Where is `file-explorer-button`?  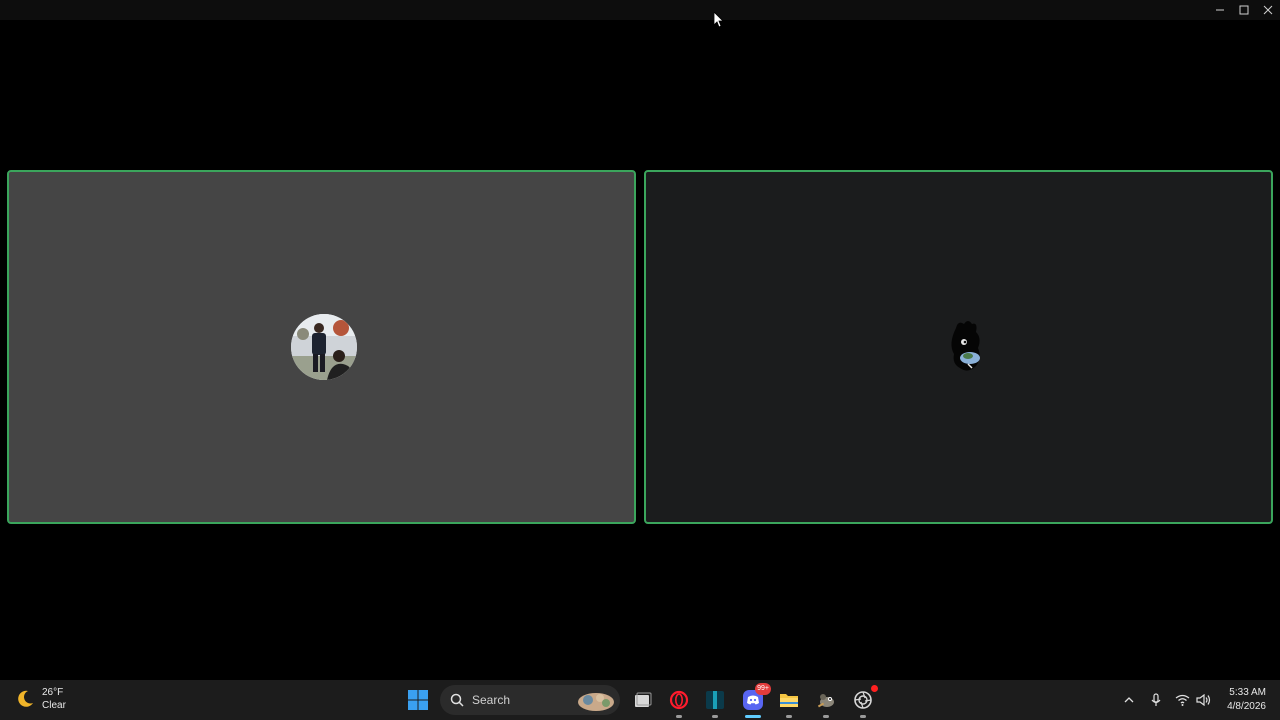
file-explorer-button is located at coordinates (789, 703).